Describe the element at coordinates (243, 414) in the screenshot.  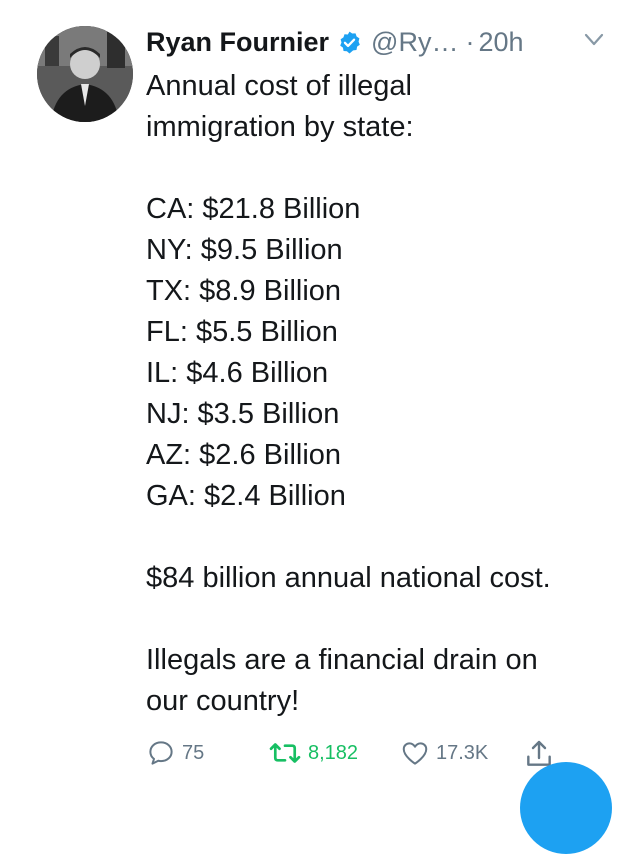
I see `tweet-line: NJ: $3.5 Billion` at that location.